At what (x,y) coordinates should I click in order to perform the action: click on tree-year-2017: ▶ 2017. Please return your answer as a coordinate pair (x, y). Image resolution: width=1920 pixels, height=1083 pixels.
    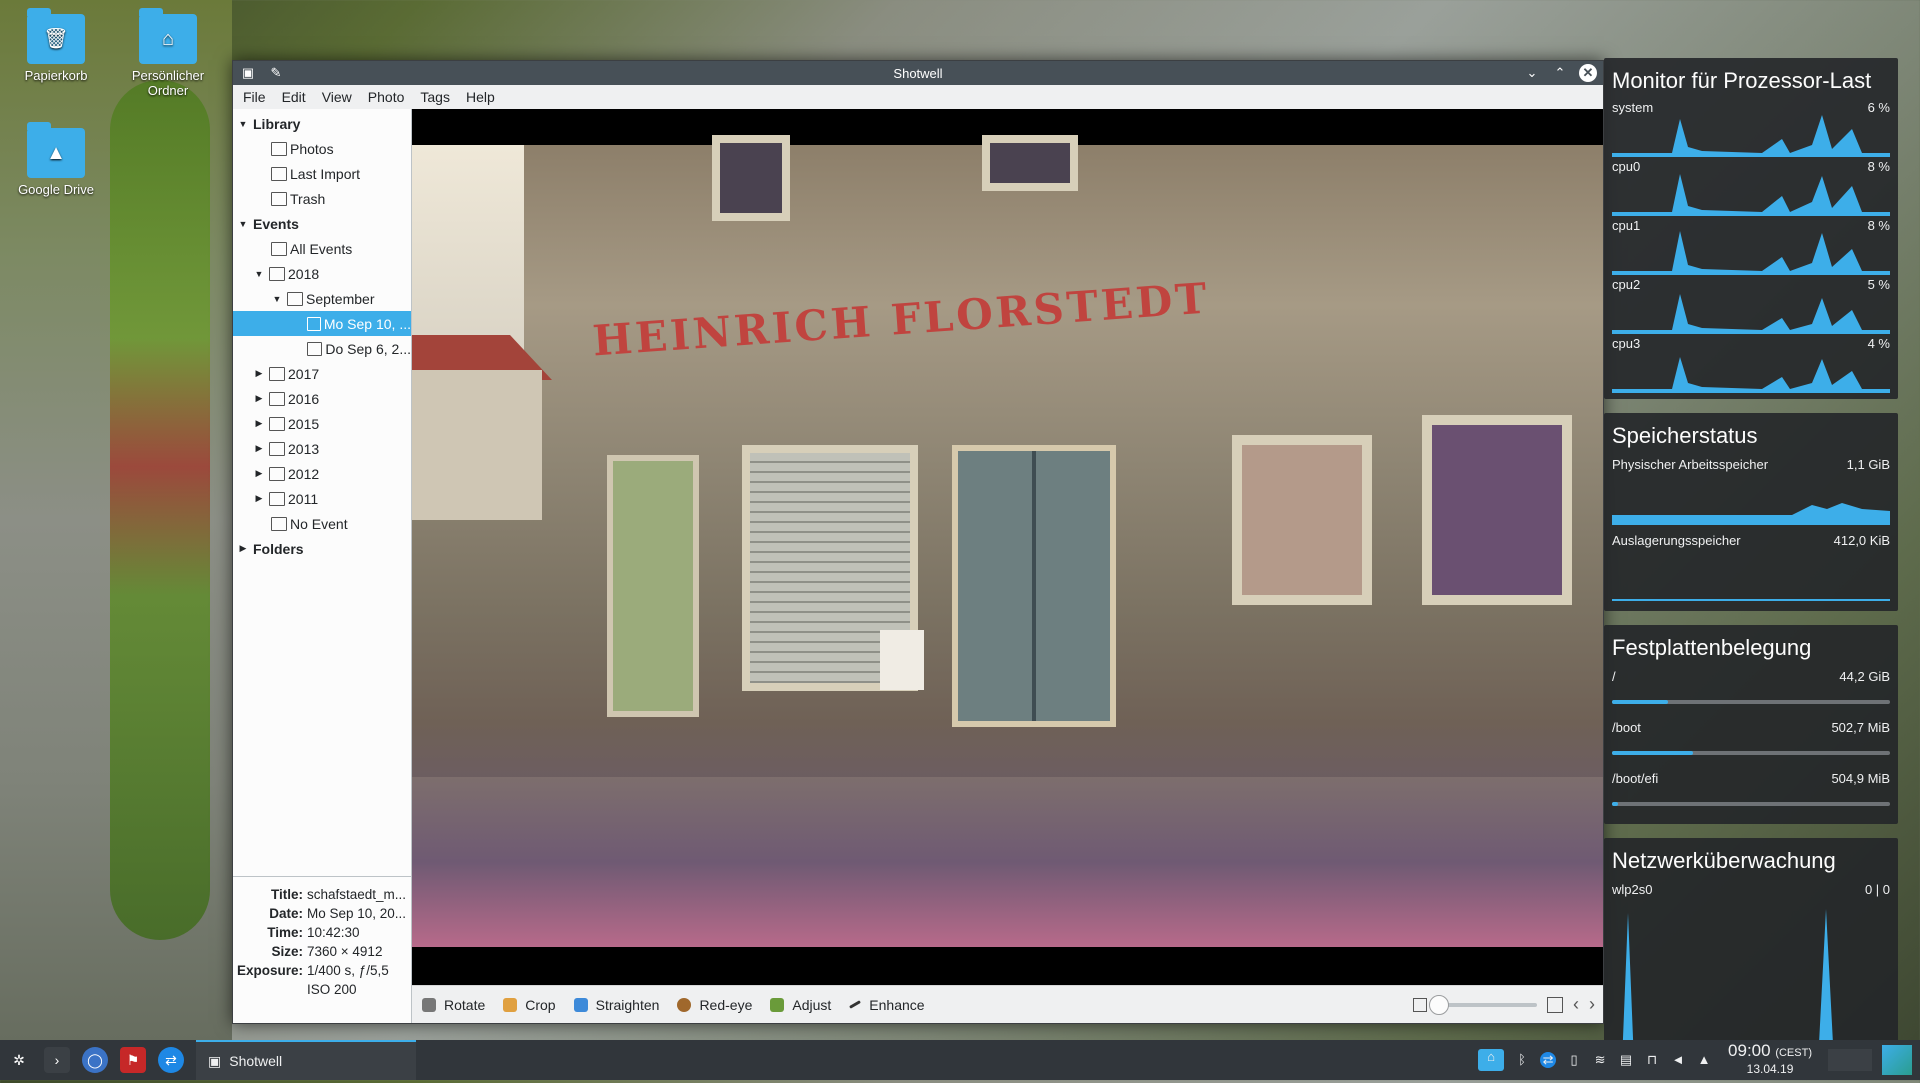
    Looking at the image, I should click on (322, 373).